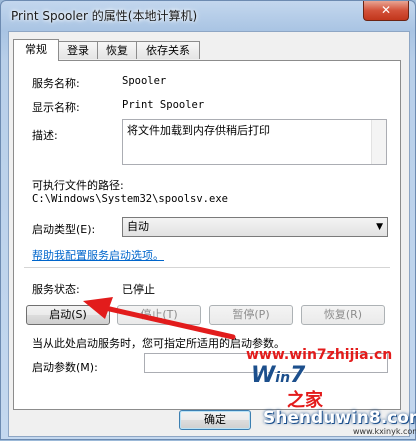 The height and width of the screenshot is (441, 416). What do you see at coordinates (207, 267) in the screenshot?
I see `divider` at bounding box center [207, 267].